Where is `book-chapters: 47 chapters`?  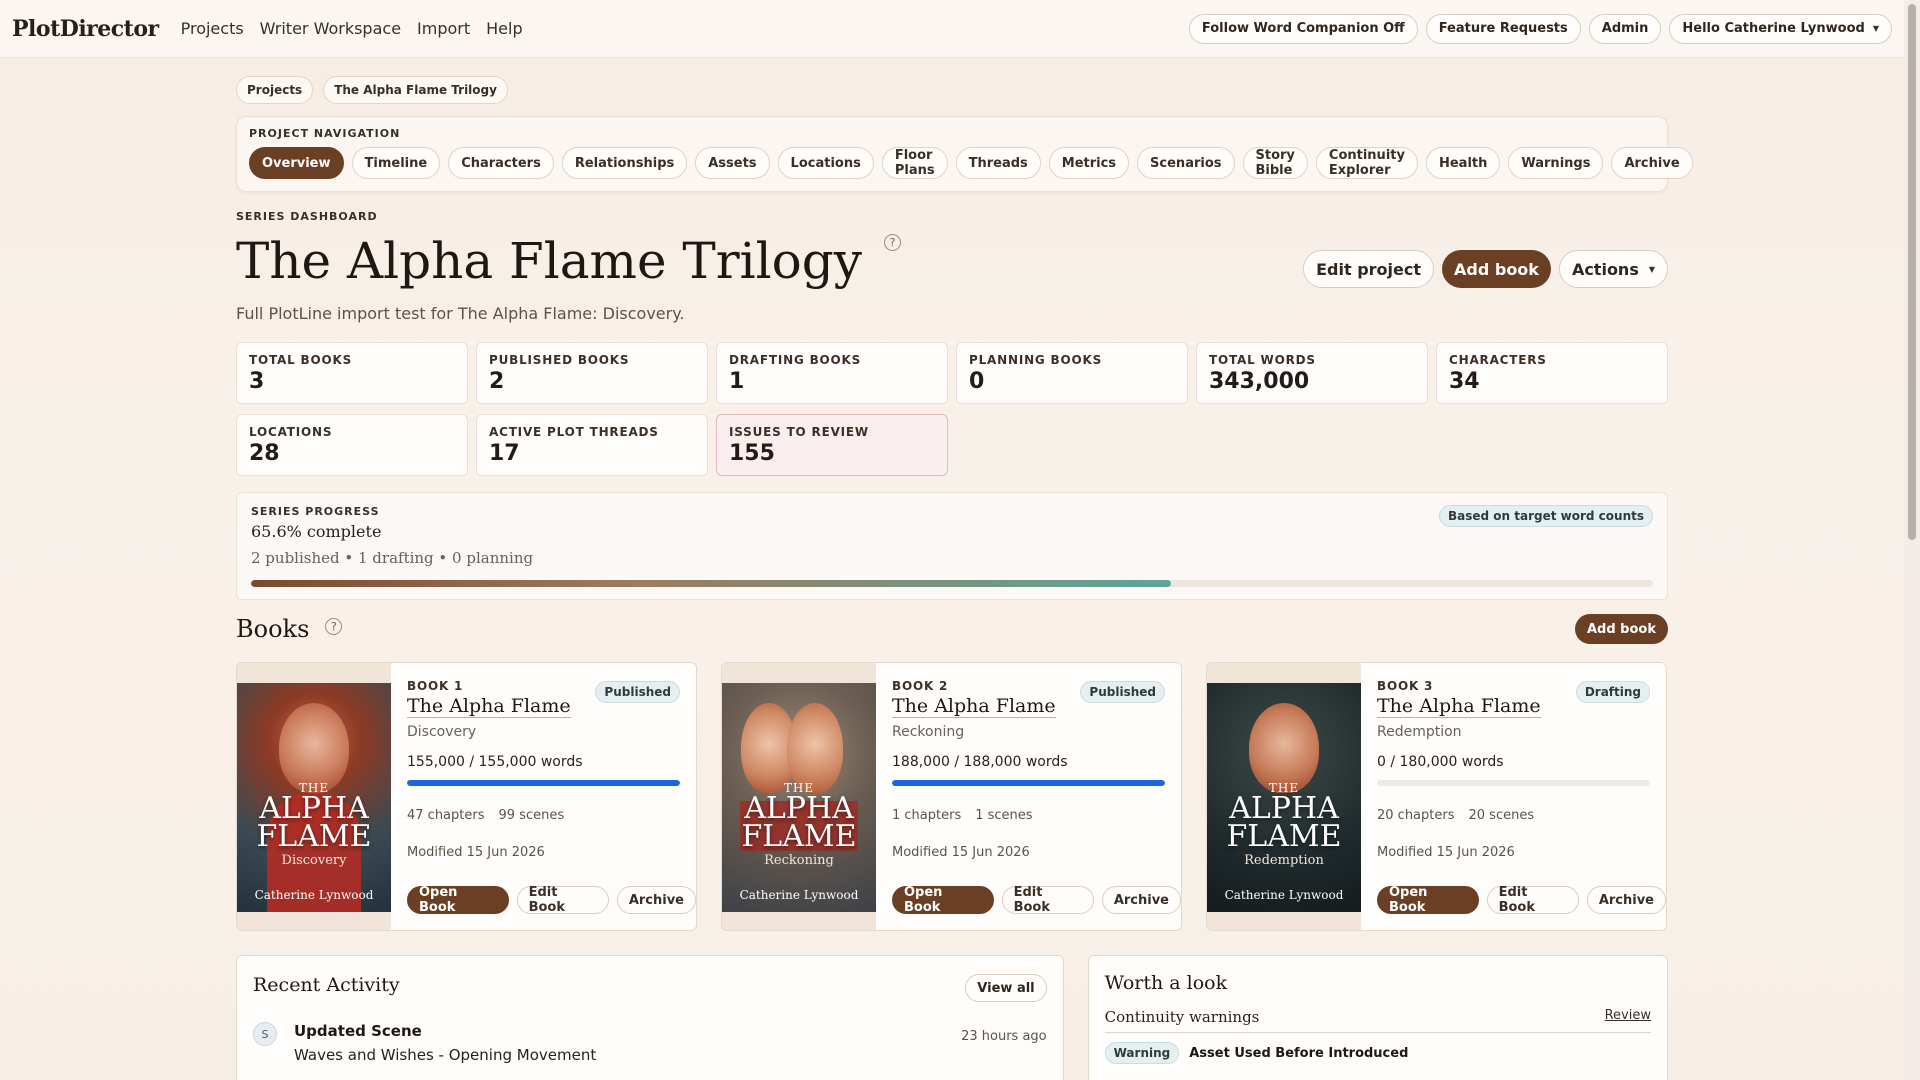 book-chapters: 47 chapters is located at coordinates (446, 815).